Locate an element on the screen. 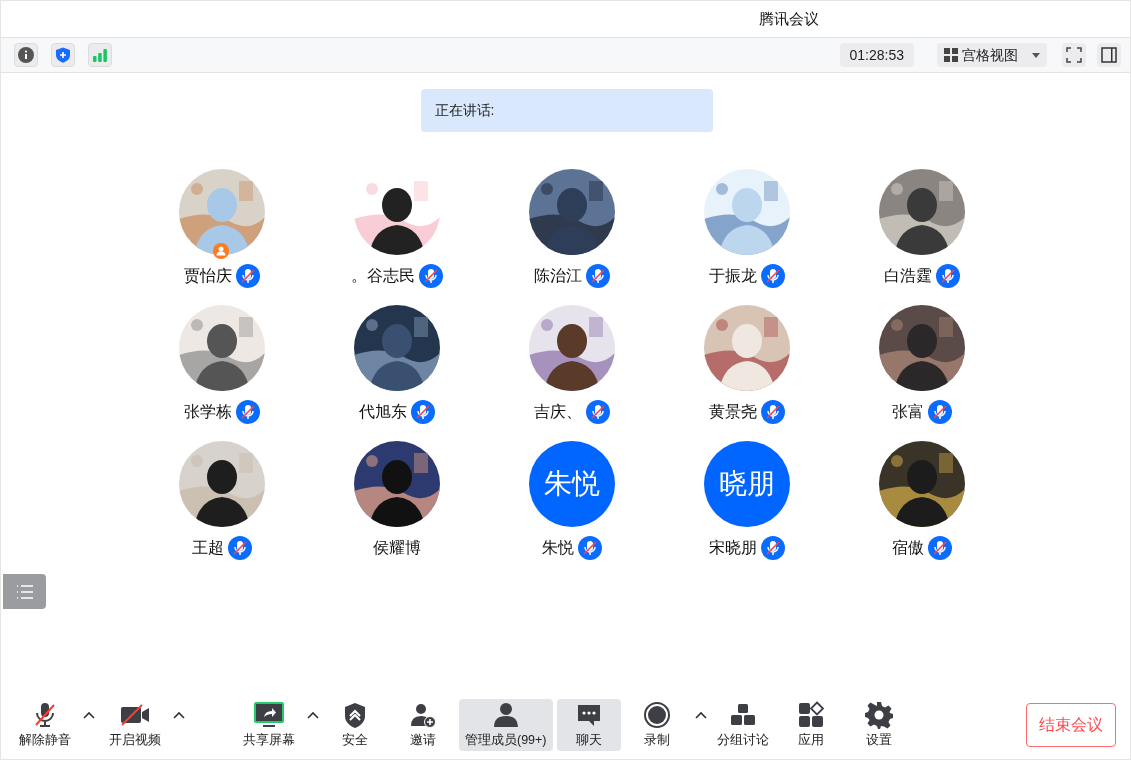  grid-icon is located at coordinates (951, 55).